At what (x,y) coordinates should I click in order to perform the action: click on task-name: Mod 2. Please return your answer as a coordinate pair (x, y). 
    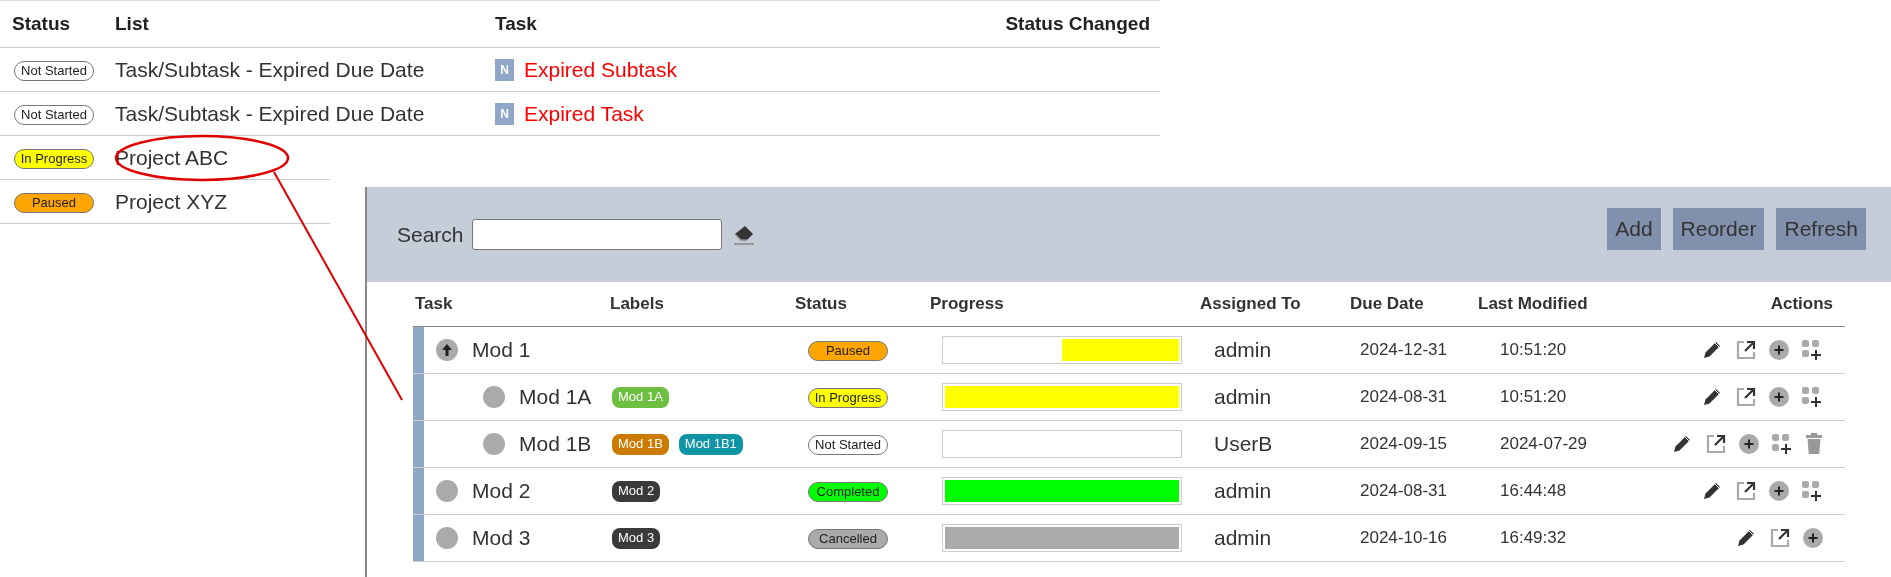
    Looking at the image, I should click on (501, 491).